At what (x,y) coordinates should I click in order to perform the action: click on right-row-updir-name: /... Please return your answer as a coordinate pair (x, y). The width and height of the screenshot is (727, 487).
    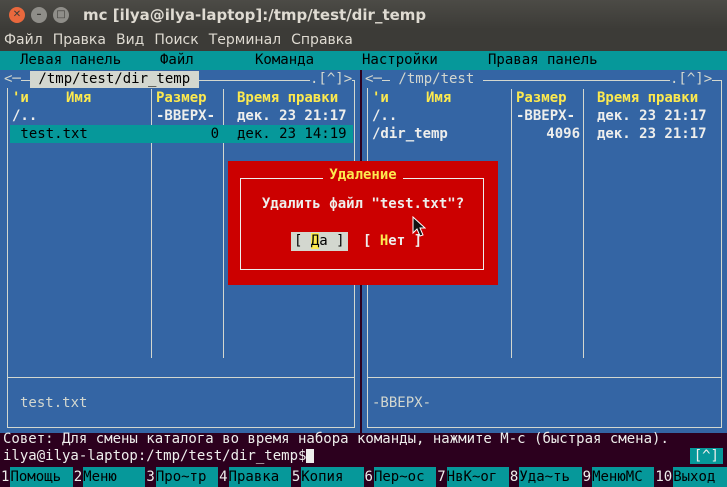
    Looking at the image, I should click on (384, 116).